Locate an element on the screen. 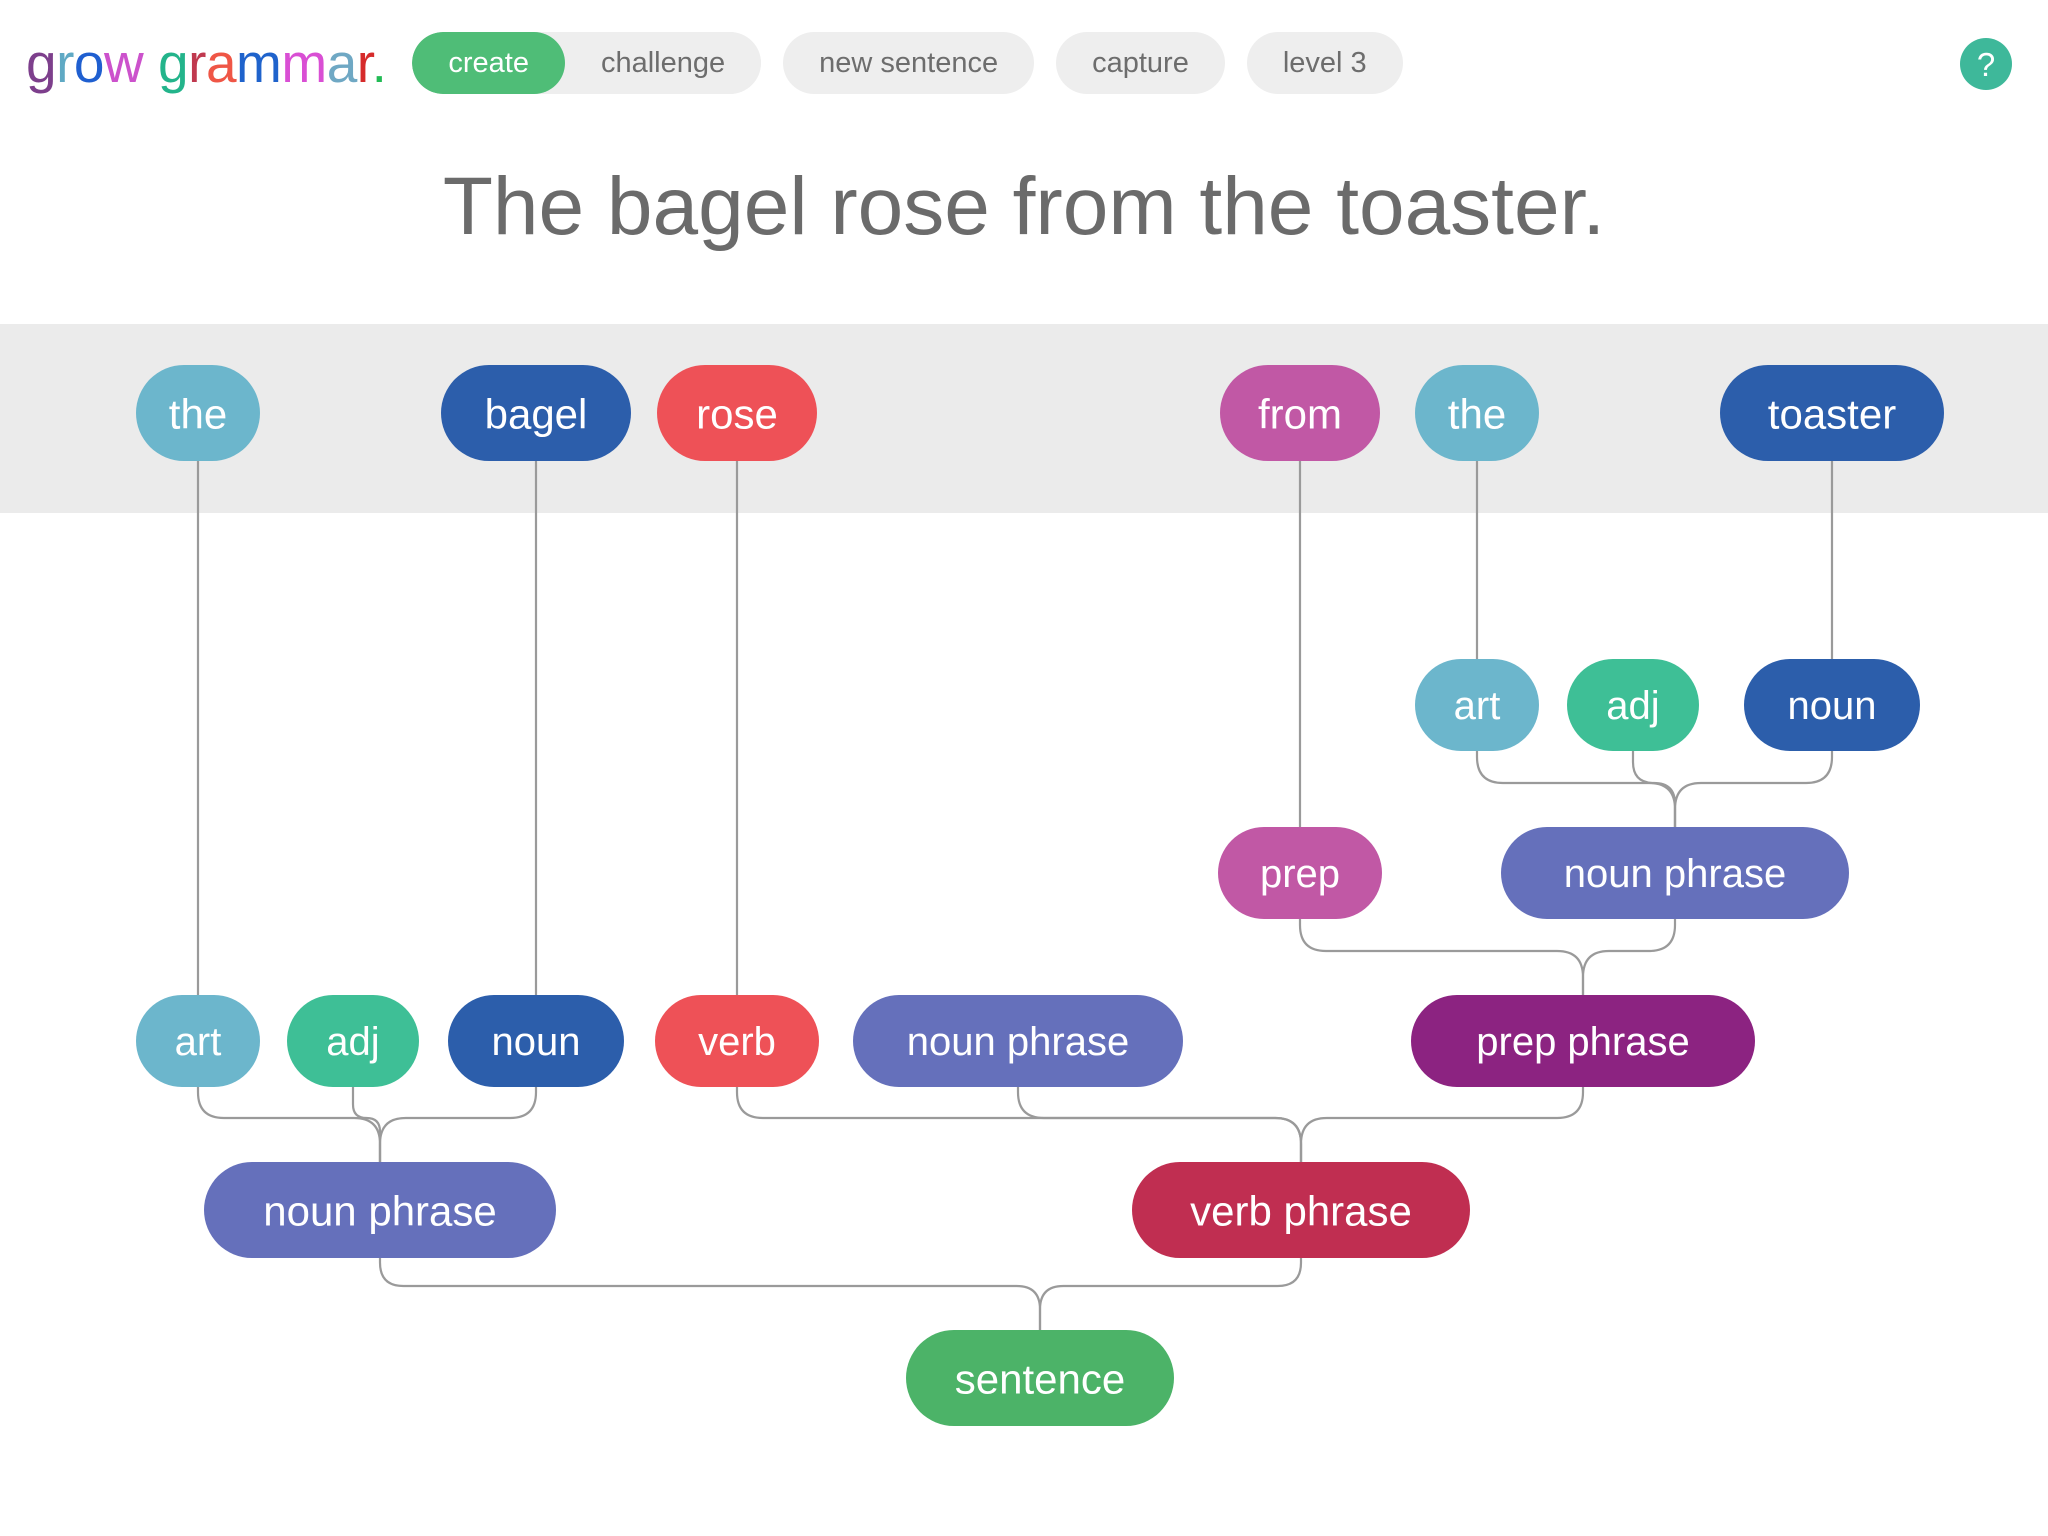 This screenshot has height=1536, width=2048. node-label: prep phrase is located at coordinates (1582, 1042).